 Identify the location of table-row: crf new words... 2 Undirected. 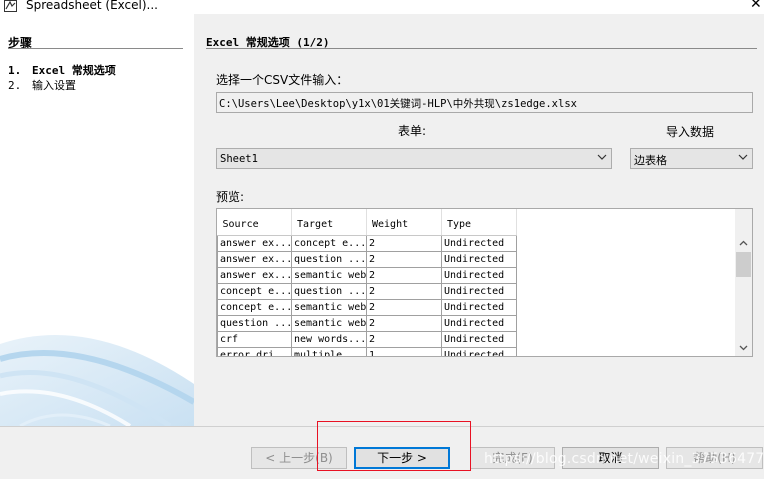
(367, 339).